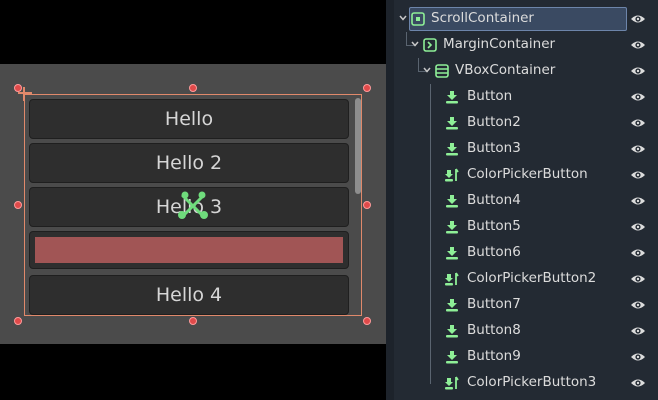  I want to click on tree-row-button4: Button4, so click(526, 201).